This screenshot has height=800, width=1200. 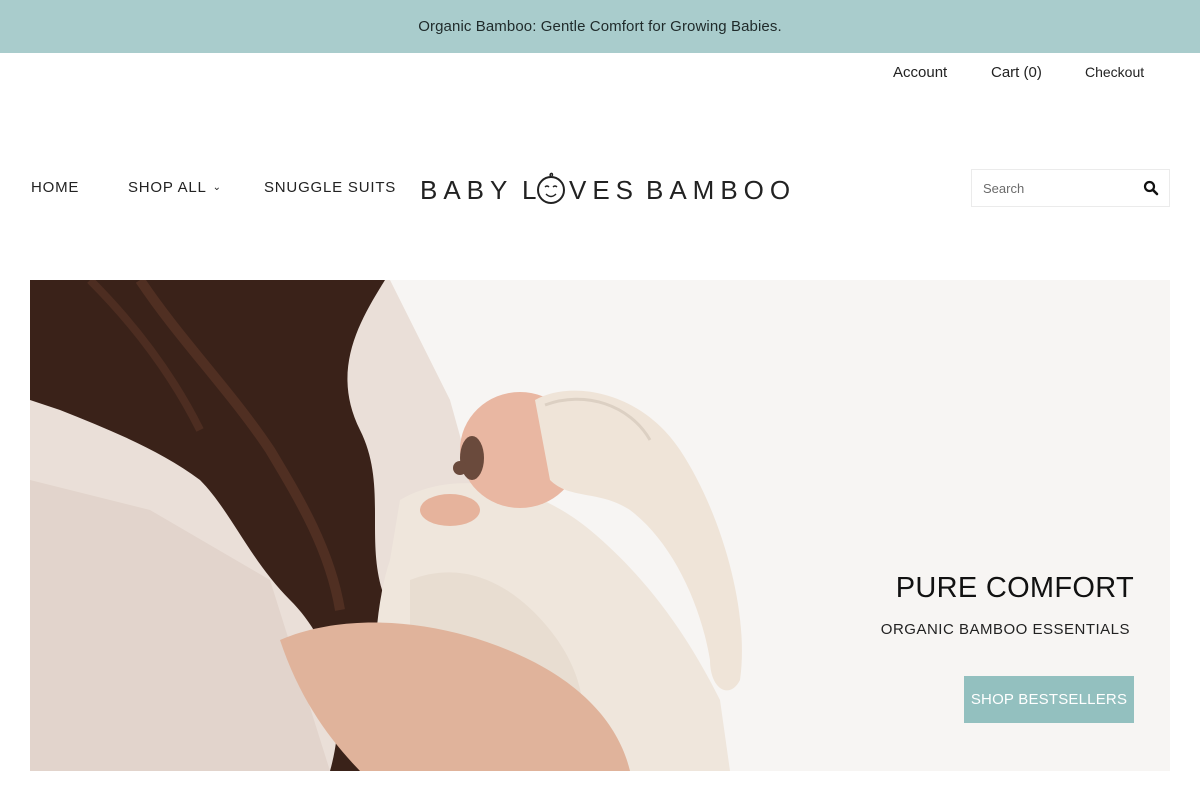 What do you see at coordinates (466, 190) in the screenshot?
I see `svg-text: BABY` at bounding box center [466, 190].